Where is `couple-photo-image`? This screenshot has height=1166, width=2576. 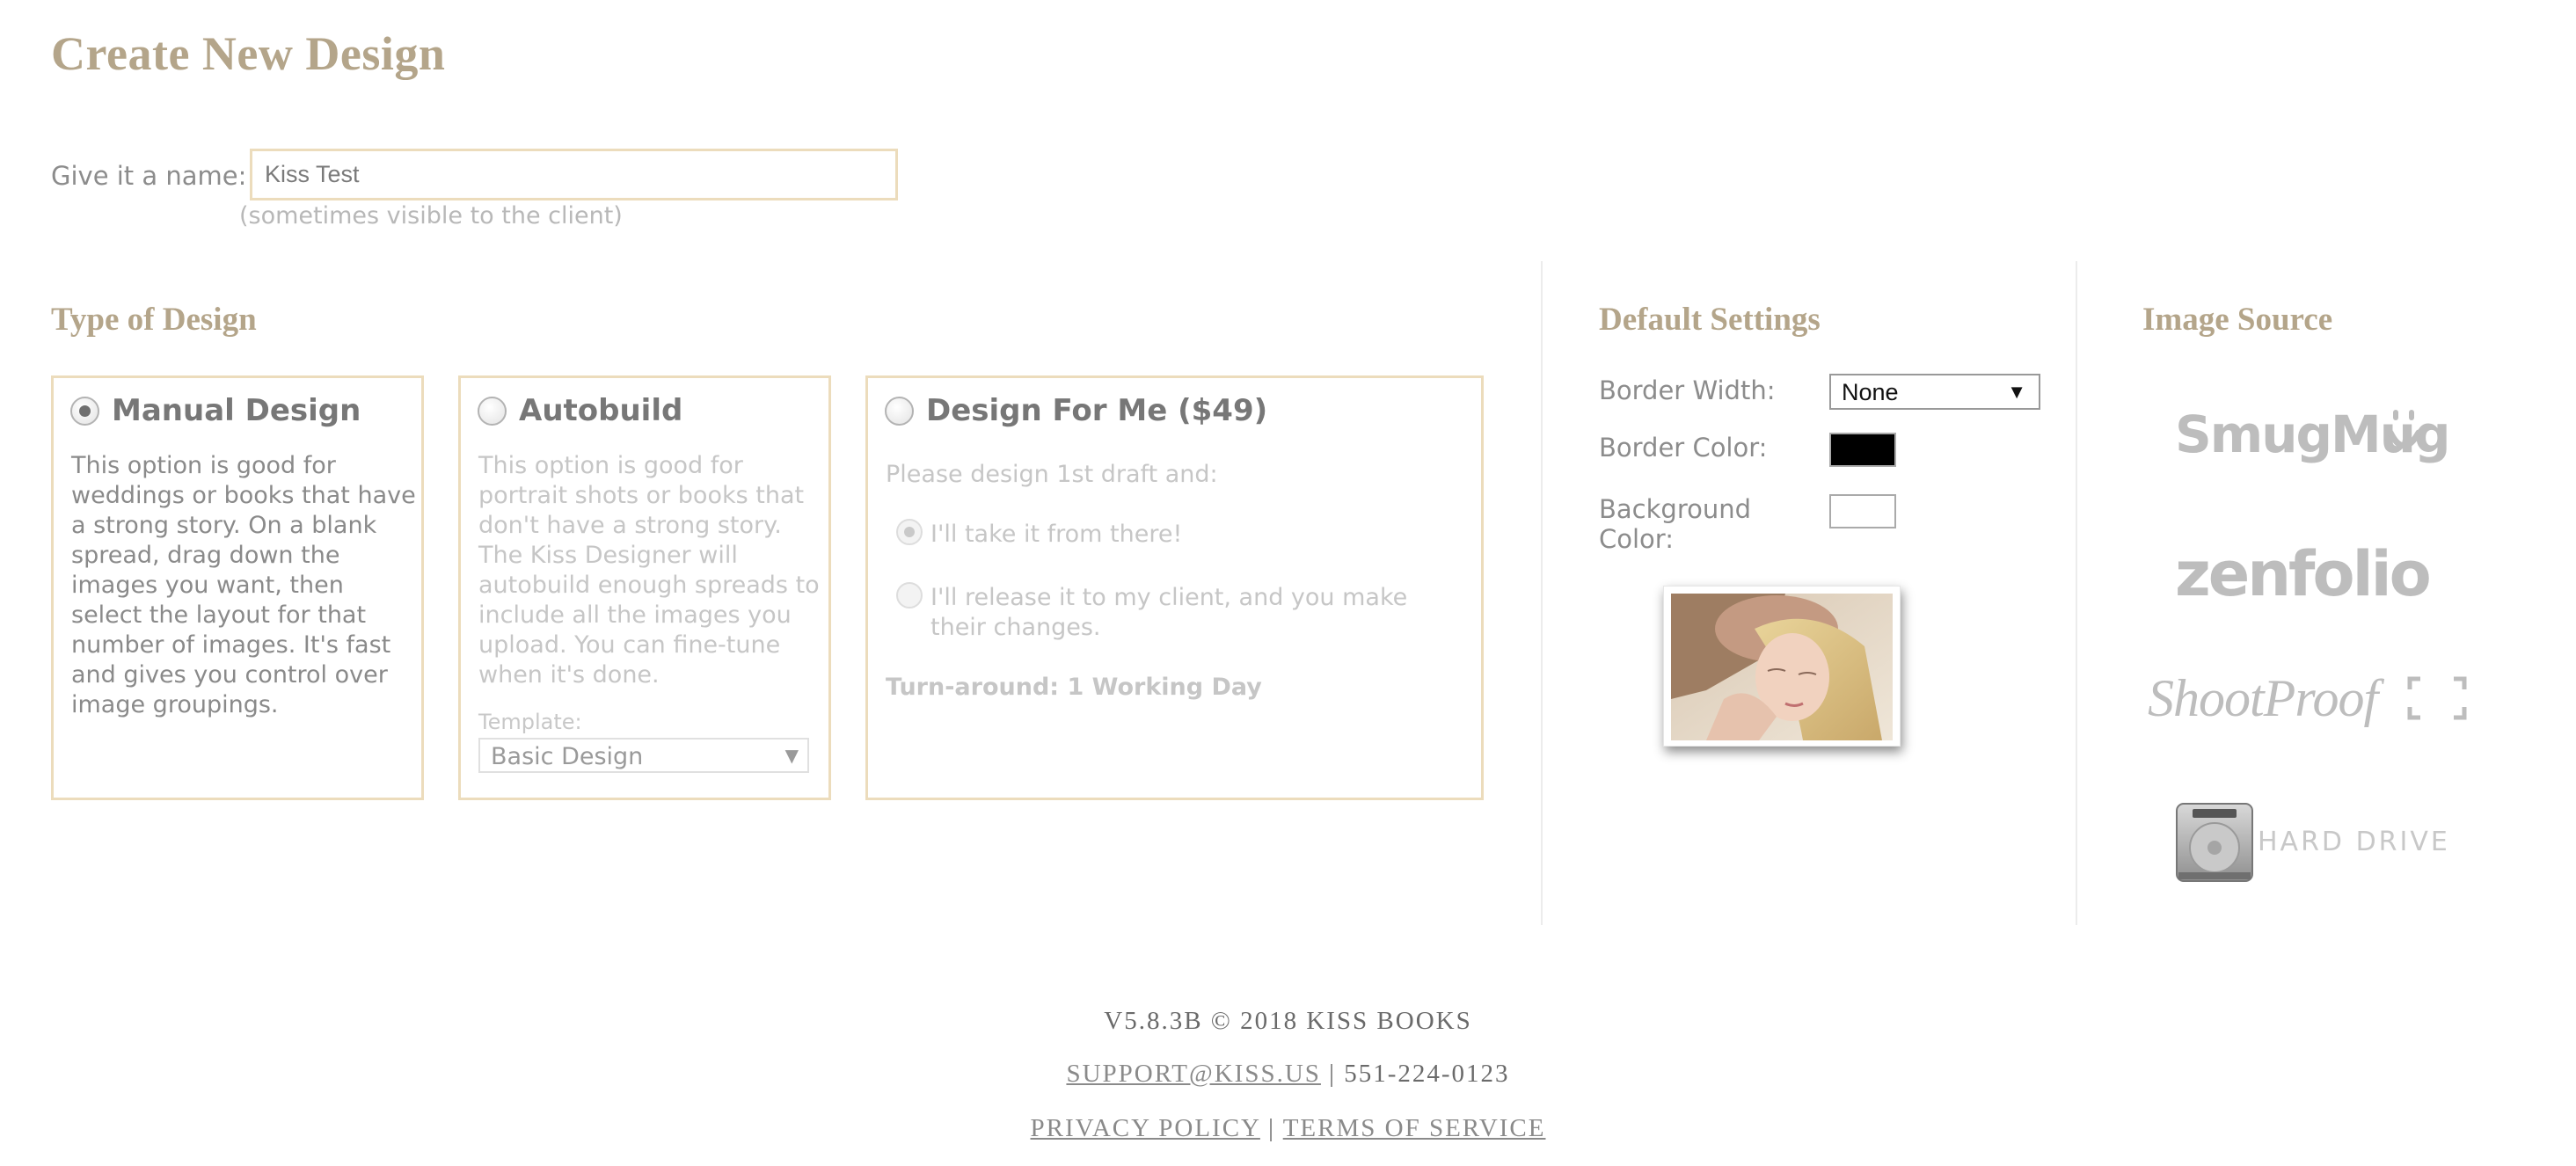
couple-photo-image is located at coordinates (1782, 667).